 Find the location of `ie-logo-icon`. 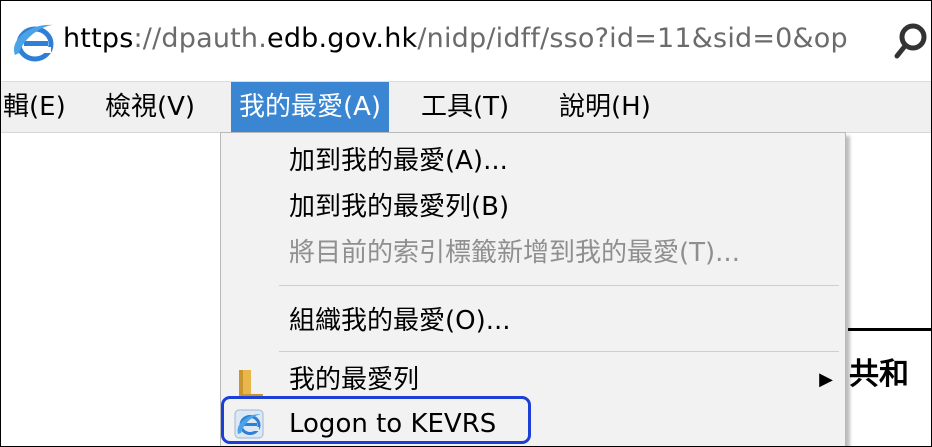

ie-logo-icon is located at coordinates (33, 43).